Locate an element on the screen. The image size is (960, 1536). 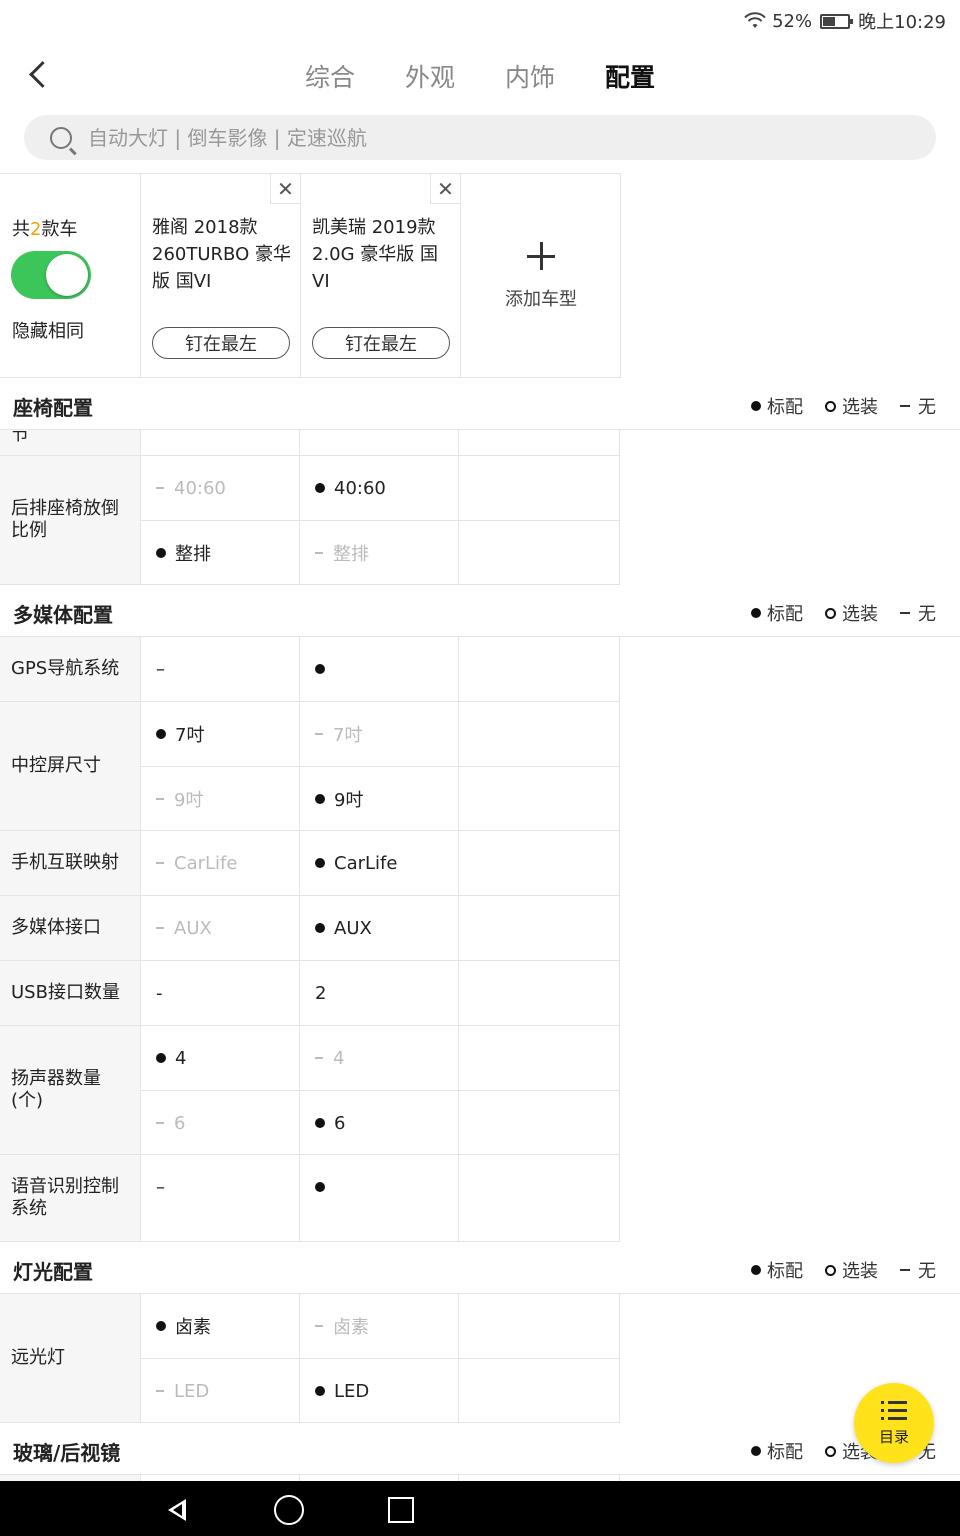
table-row-partial: 节 is located at coordinates (310, 443).